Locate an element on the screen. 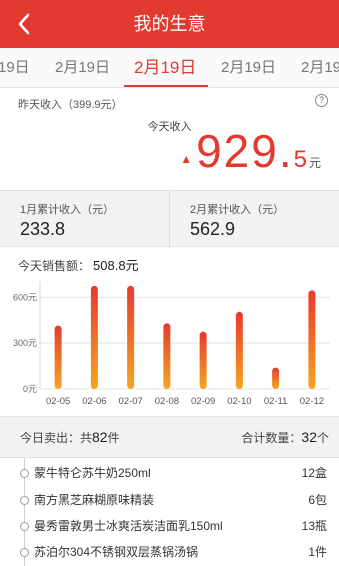  january-income: 1月累计收入（元） 233.8 is located at coordinates (85, 219).